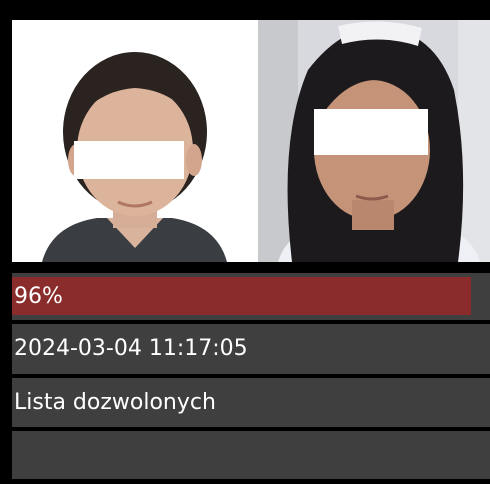 Image resolution: width=490 pixels, height=484 pixels. Describe the element at coordinates (251, 349) in the screenshot. I see `timestamp-row: 2024-03-04 11:17:05` at that location.